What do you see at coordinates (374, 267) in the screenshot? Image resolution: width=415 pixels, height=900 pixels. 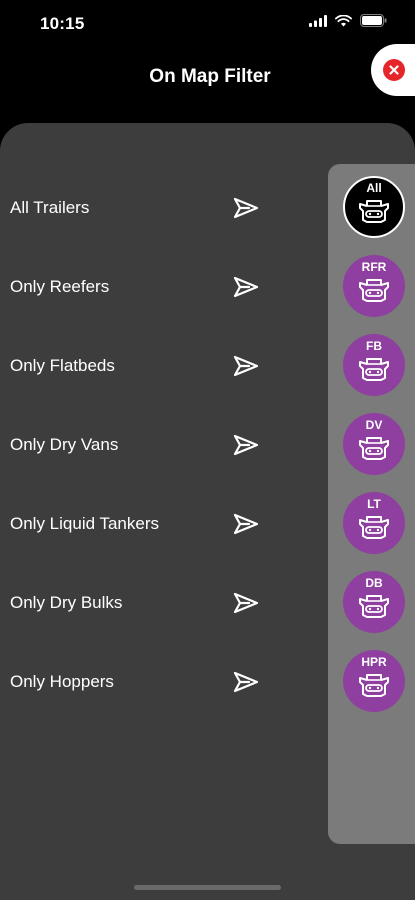 I see `badge-code: RFR` at bounding box center [374, 267].